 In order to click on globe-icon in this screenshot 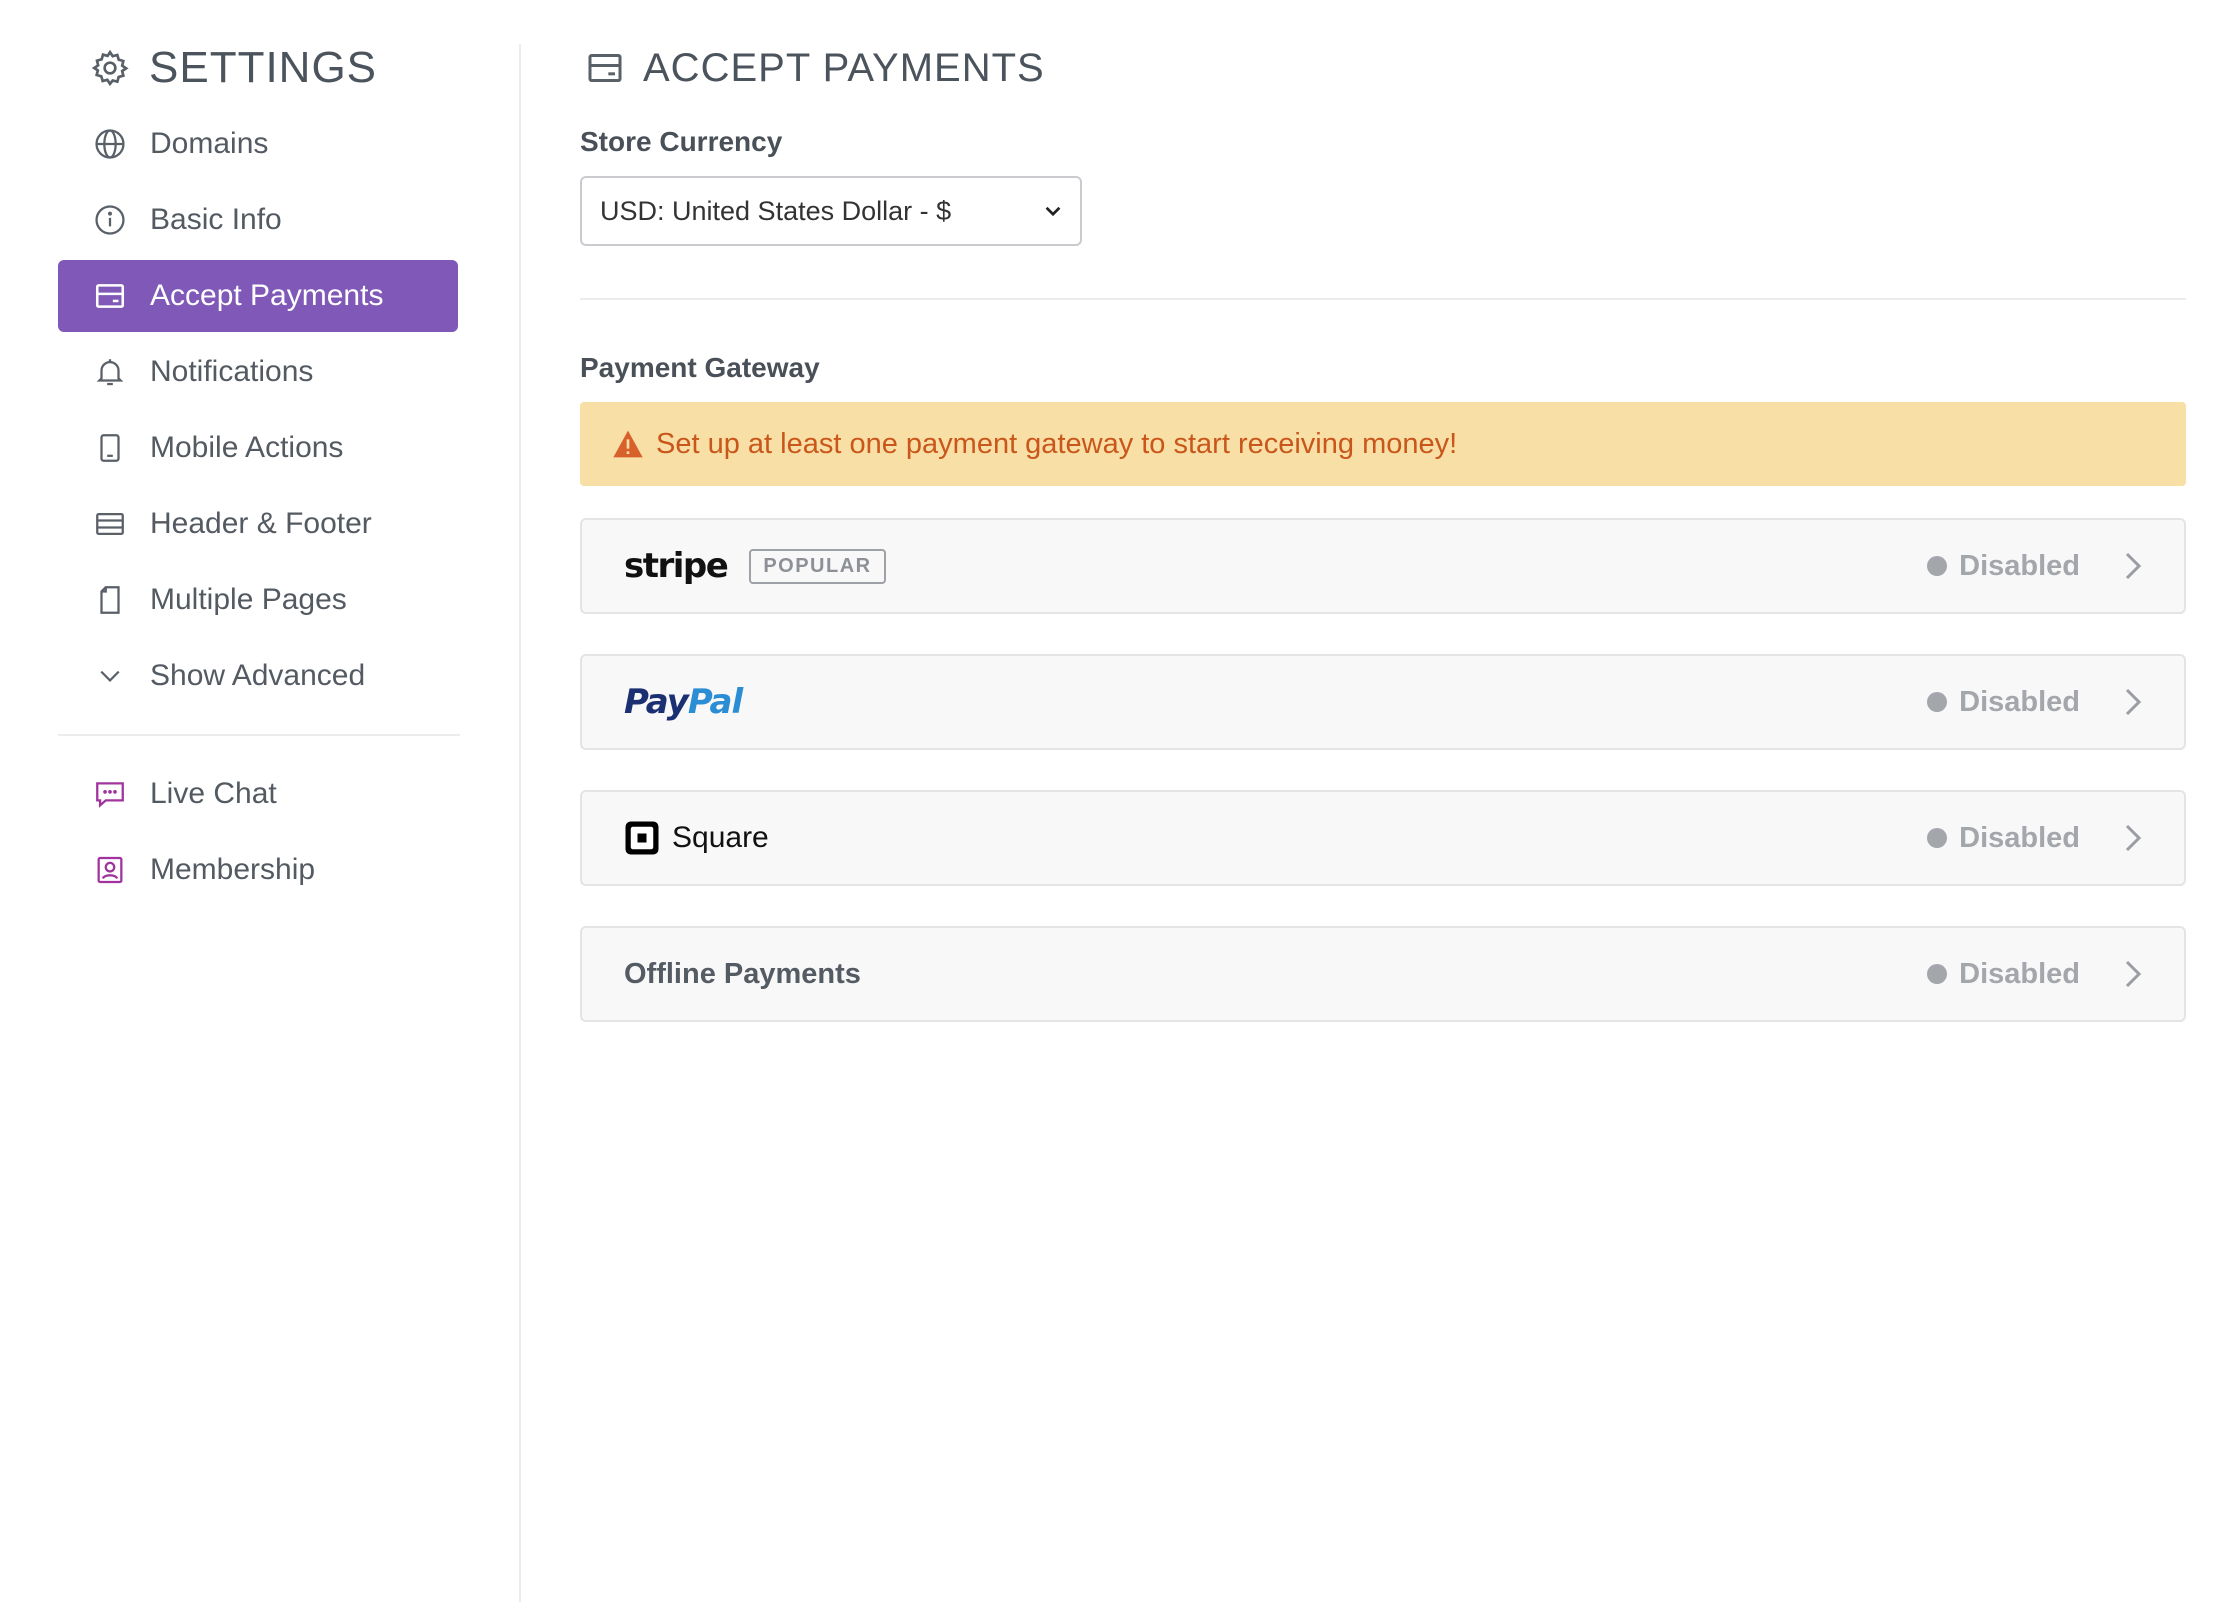, I will do `click(110, 144)`.